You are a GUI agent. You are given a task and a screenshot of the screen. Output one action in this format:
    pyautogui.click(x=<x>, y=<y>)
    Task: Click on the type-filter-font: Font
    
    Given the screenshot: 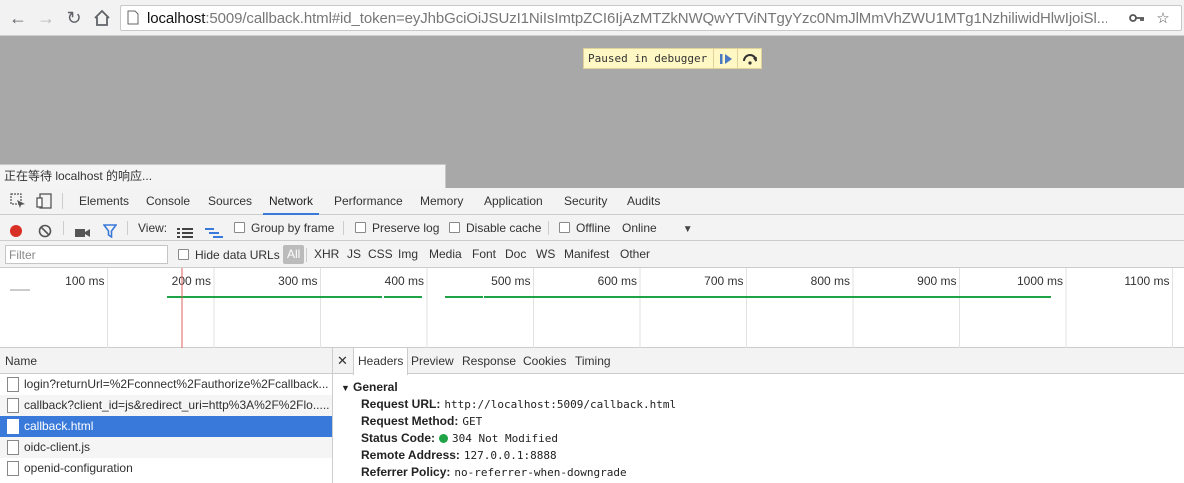 What is the action you would take?
    pyautogui.click(x=484, y=254)
    